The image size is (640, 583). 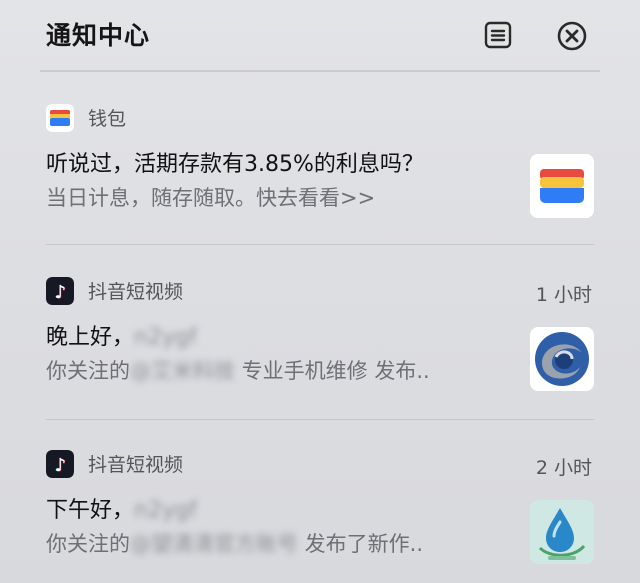 What do you see at coordinates (562, 532) in the screenshot?
I see `avatar-water-drop` at bounding box center [562, 532].